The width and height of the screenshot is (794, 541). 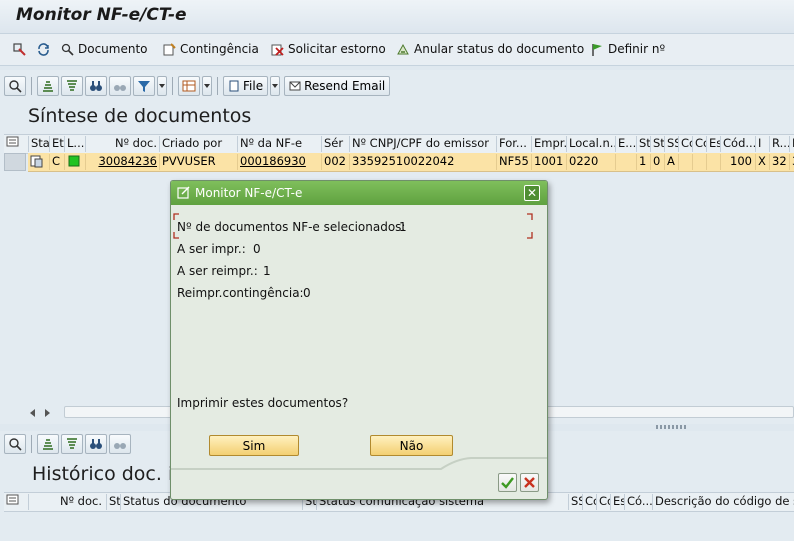 I want to click on no-button: Não, so click(x=411, y=445).